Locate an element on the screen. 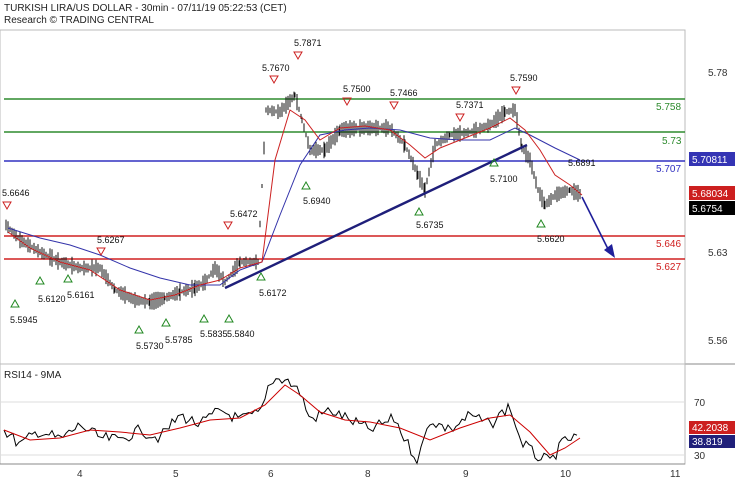 This screenshot has width=735, height=480. price-tag-last: 5.6754 is located at coordinates (712, 208).